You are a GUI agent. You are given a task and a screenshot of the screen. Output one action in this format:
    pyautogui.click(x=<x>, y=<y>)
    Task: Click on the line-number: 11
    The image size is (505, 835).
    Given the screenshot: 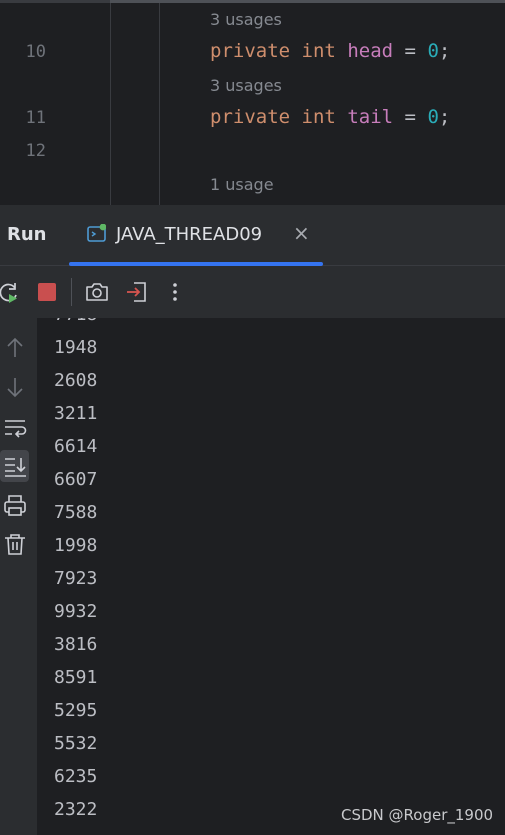 What is the action you would take?
    pyautogui.click(x=35, y=118)
    